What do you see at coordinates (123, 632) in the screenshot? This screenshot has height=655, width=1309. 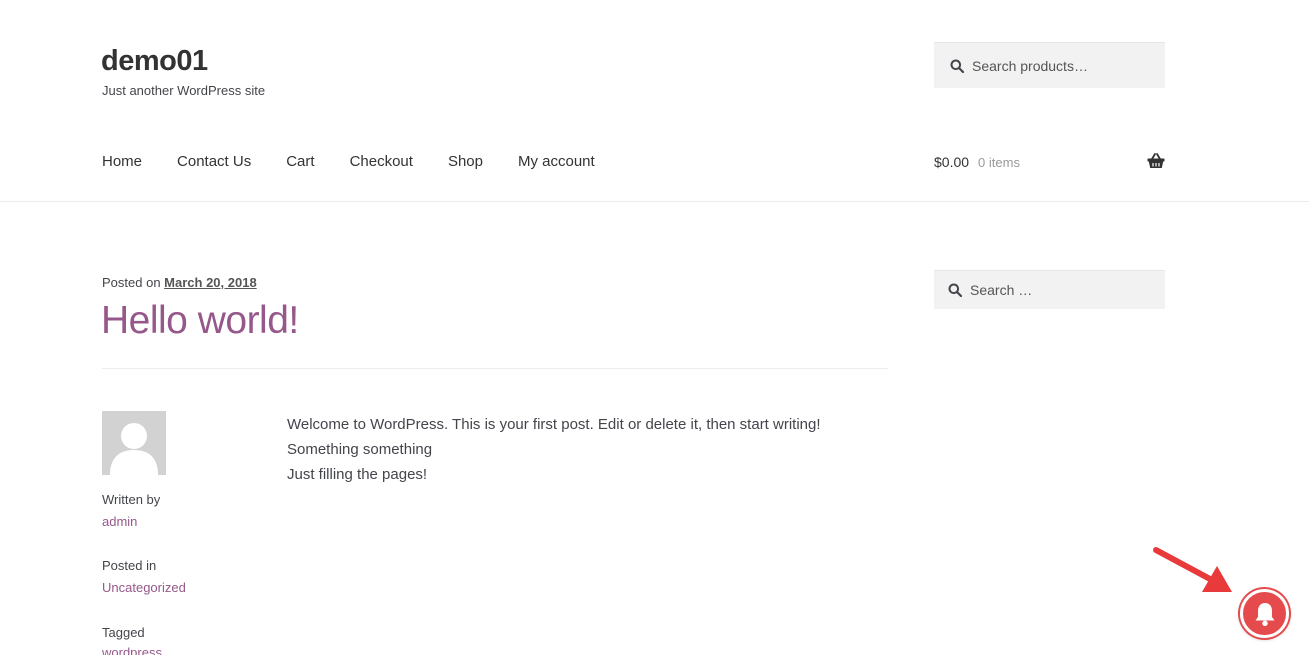 I see `tagged-label: Tagged` at bounding box center [123, 632].